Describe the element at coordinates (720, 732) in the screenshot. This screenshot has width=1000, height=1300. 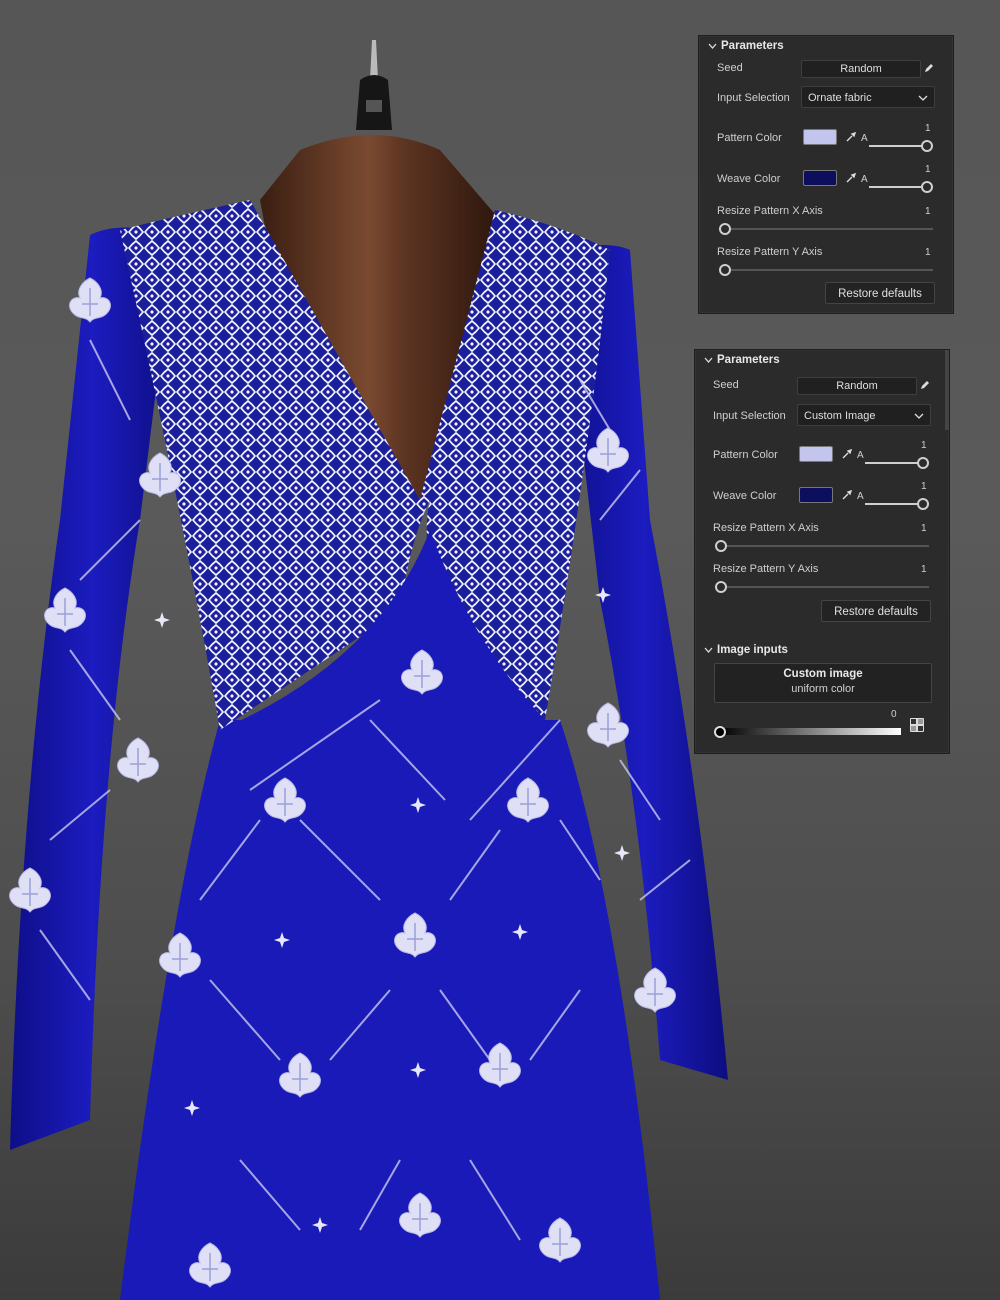
I see `image-value-handle` at that location.